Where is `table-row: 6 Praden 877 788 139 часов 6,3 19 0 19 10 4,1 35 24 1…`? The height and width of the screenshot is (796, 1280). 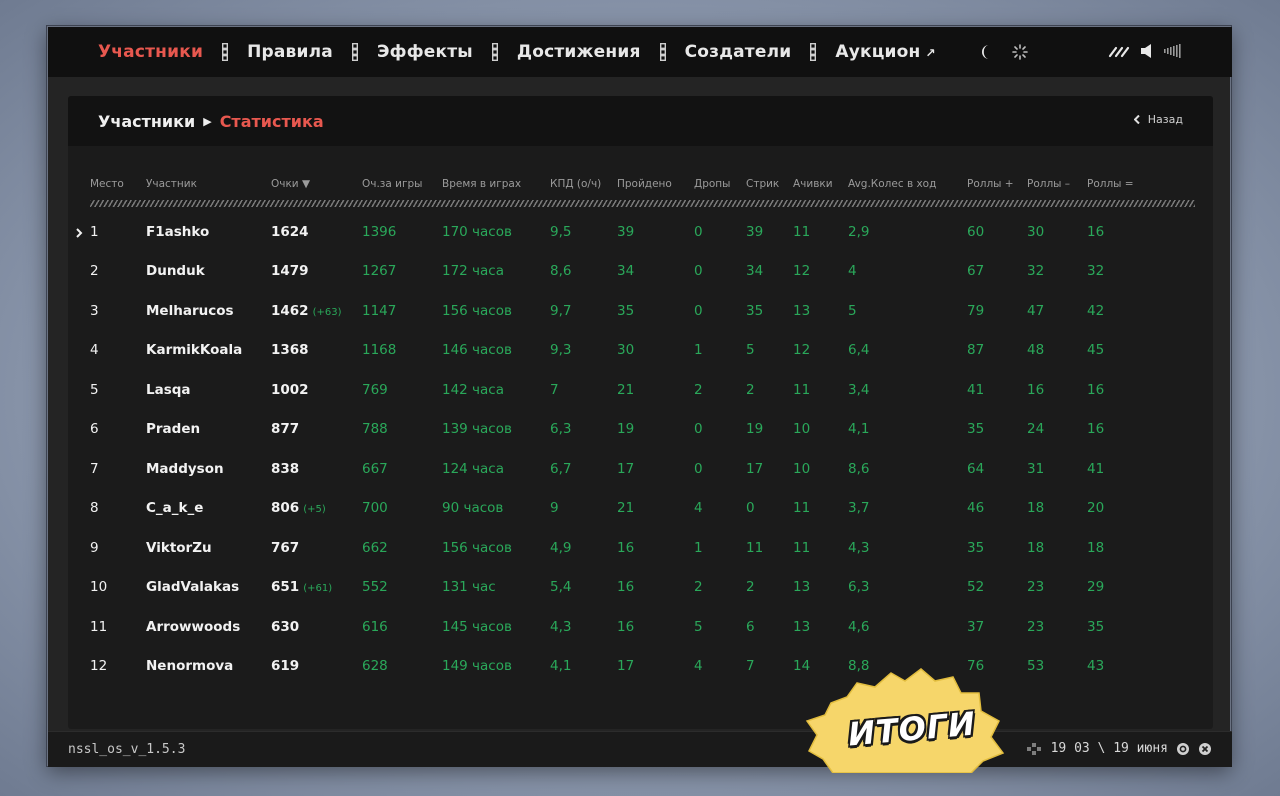
table-row: 6 Praden 877 788 139 часов 6,3 19 0 19 10 4,1 35 24 1… is located at coordinates (642, 430).